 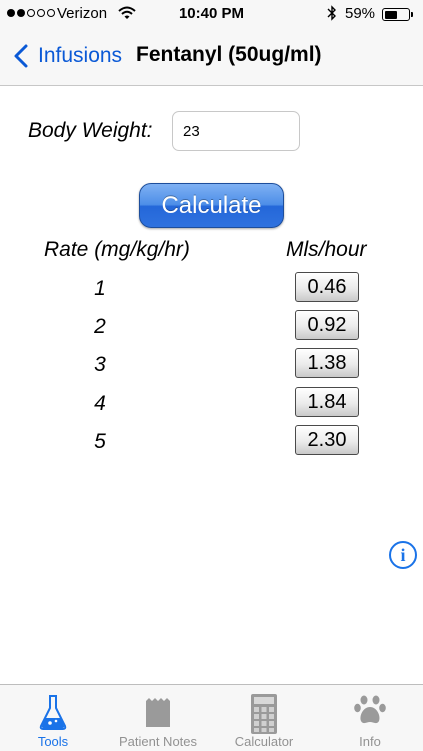 I want to click on paw-icon, so click(x=370, y=709).